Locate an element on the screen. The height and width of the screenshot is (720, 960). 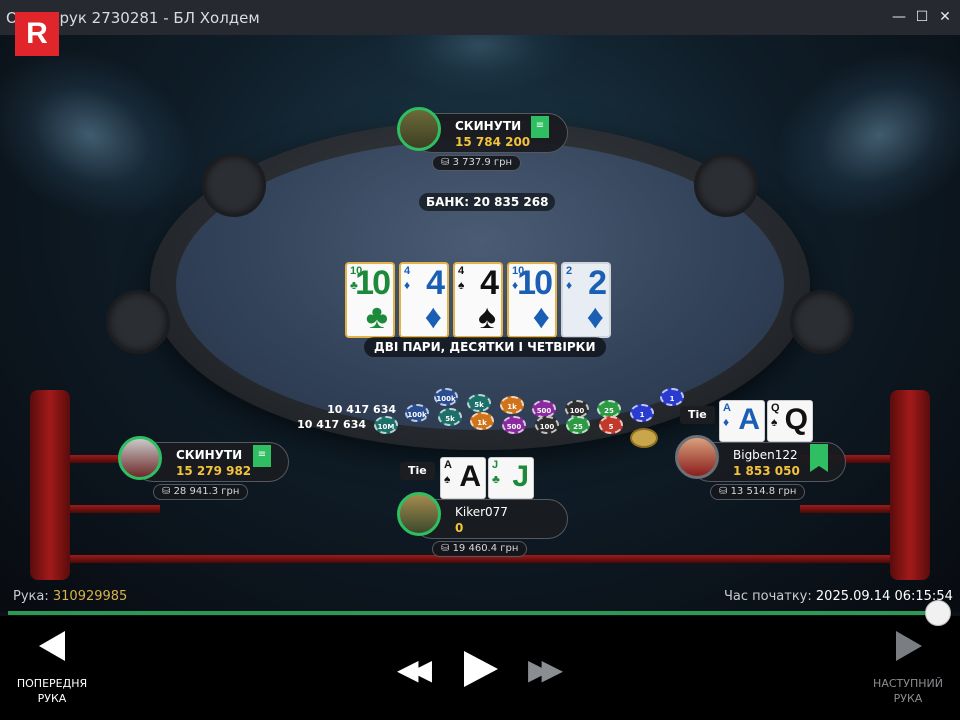
next-hand-button: НАСТУПНИЙ РУКА is located at coordinates (908, 691).